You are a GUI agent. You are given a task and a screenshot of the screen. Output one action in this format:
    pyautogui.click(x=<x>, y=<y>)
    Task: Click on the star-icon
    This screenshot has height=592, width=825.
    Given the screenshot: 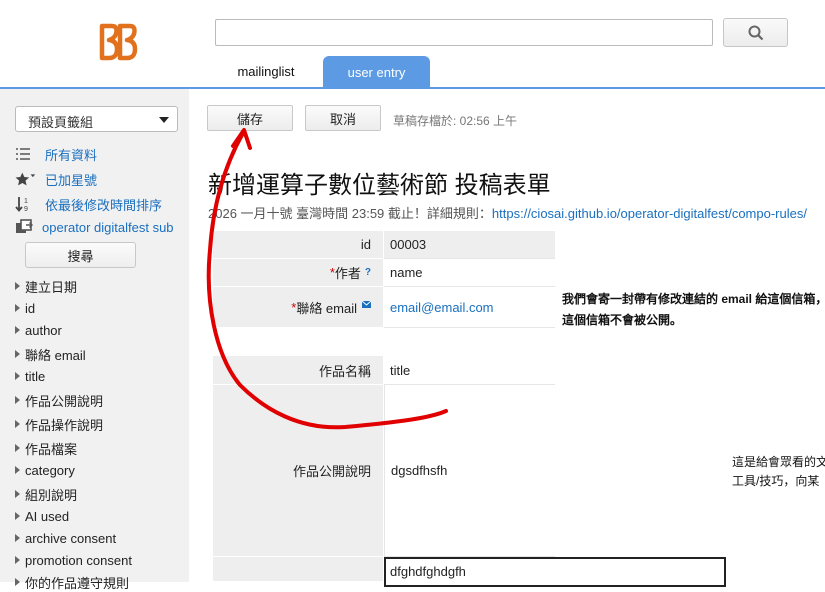 What is the action you would take?
    pyautogui.click(x=26, y=179)
    